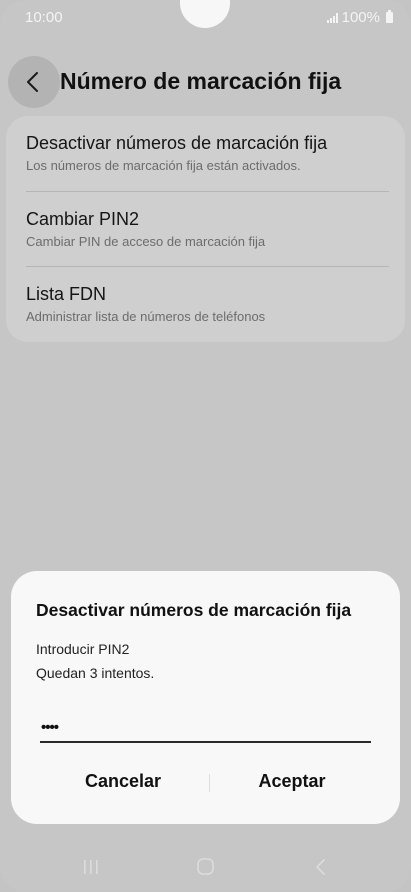  Describe the element at coordinates (205, 17) in the screenshot. I see `status-bar: 10:00 100%` at that location.